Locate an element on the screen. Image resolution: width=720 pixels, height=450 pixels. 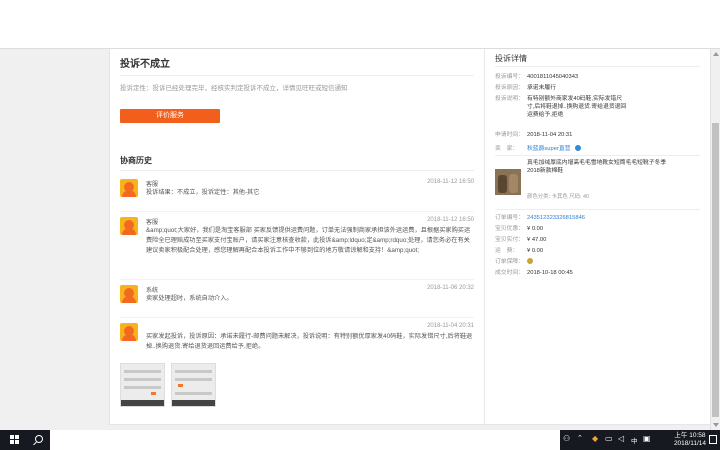
entry-text: 投诉结果：不成立，投诉定性：其他-其它 is located at coordinates (203, 192).